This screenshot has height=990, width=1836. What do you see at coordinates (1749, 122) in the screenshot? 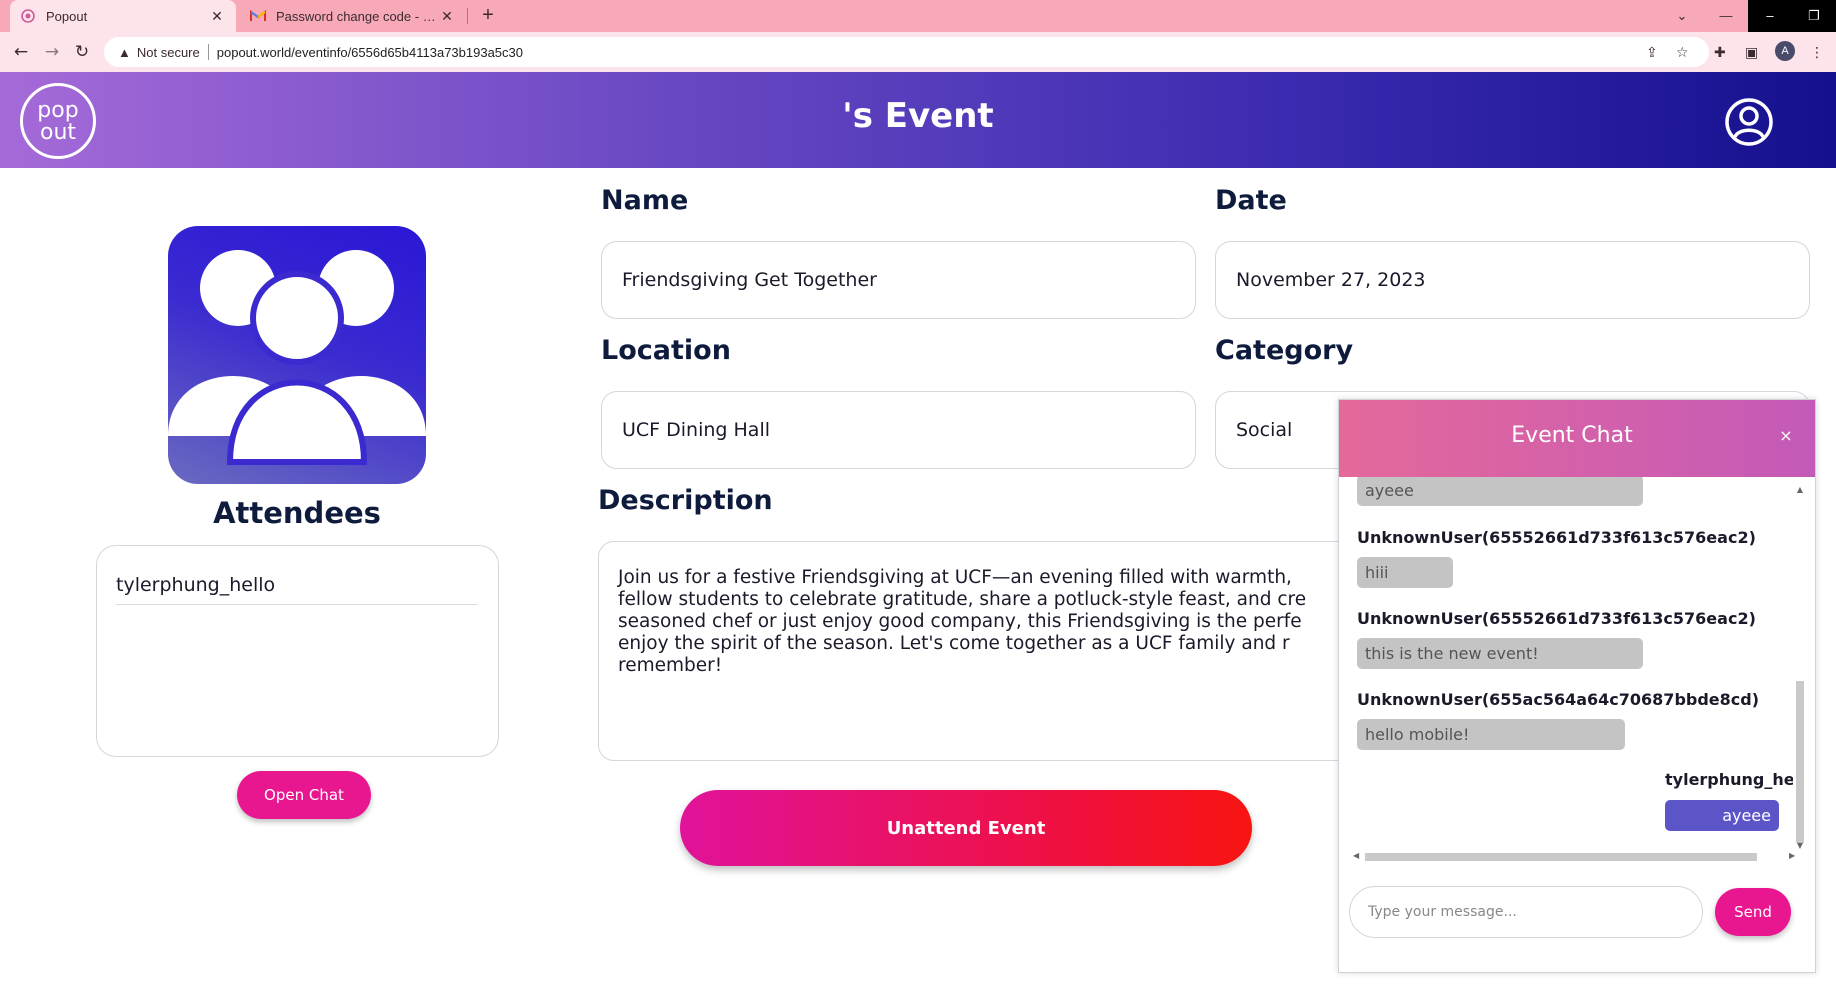
I see `account-icon` at bounding box center [1749, 122].